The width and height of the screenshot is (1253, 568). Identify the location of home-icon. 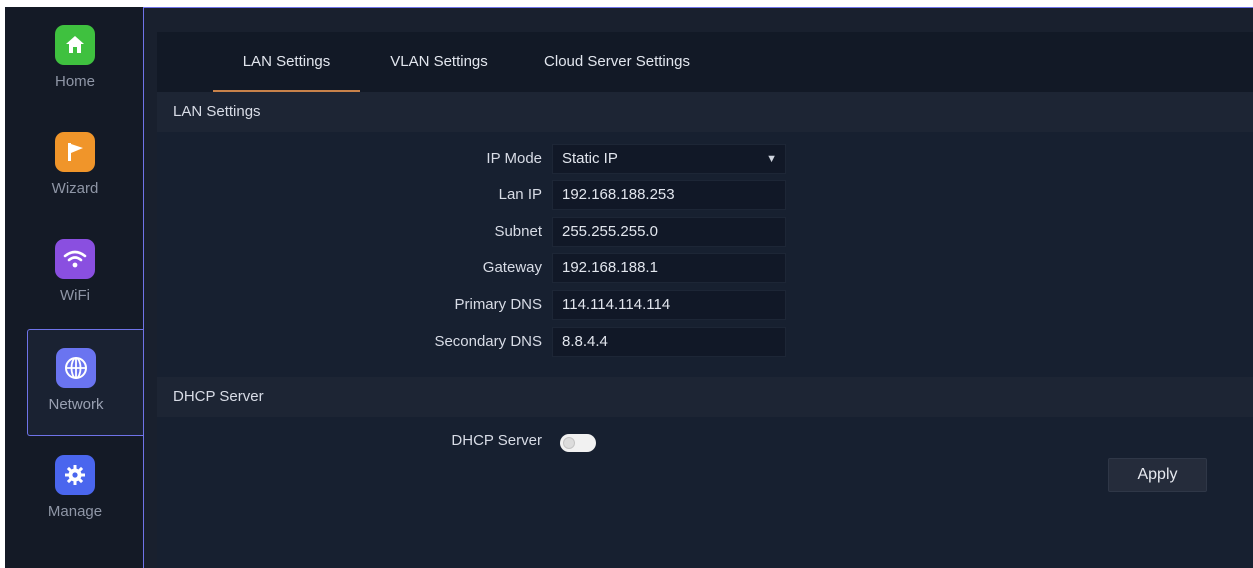
(75, 45).